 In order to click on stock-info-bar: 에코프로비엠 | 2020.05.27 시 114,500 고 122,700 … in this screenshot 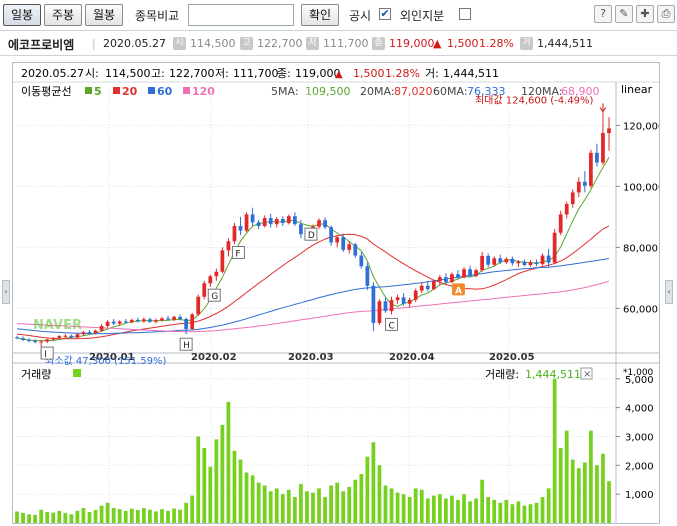, I will do `click(338, 43)`.